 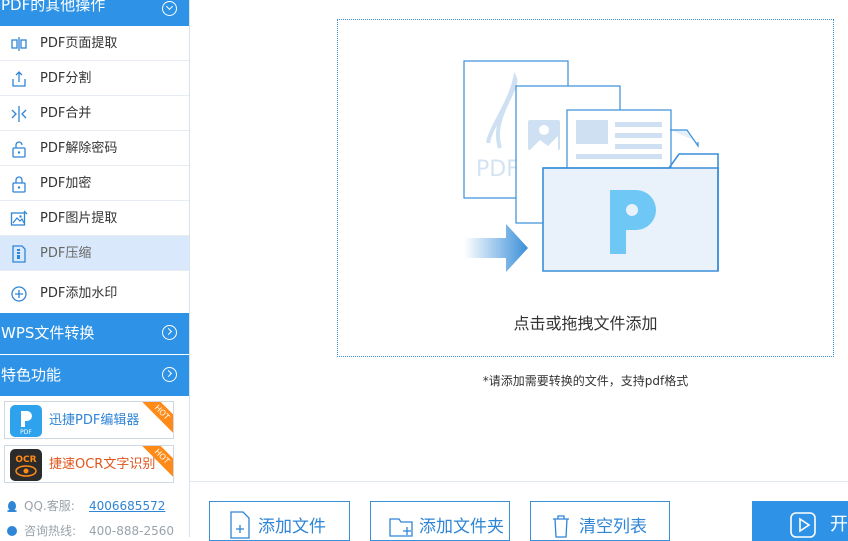 What do you see at coordinates (19, 44) in the screenshot?
I see `page-extract-icon` at bounding box center [19, 44].